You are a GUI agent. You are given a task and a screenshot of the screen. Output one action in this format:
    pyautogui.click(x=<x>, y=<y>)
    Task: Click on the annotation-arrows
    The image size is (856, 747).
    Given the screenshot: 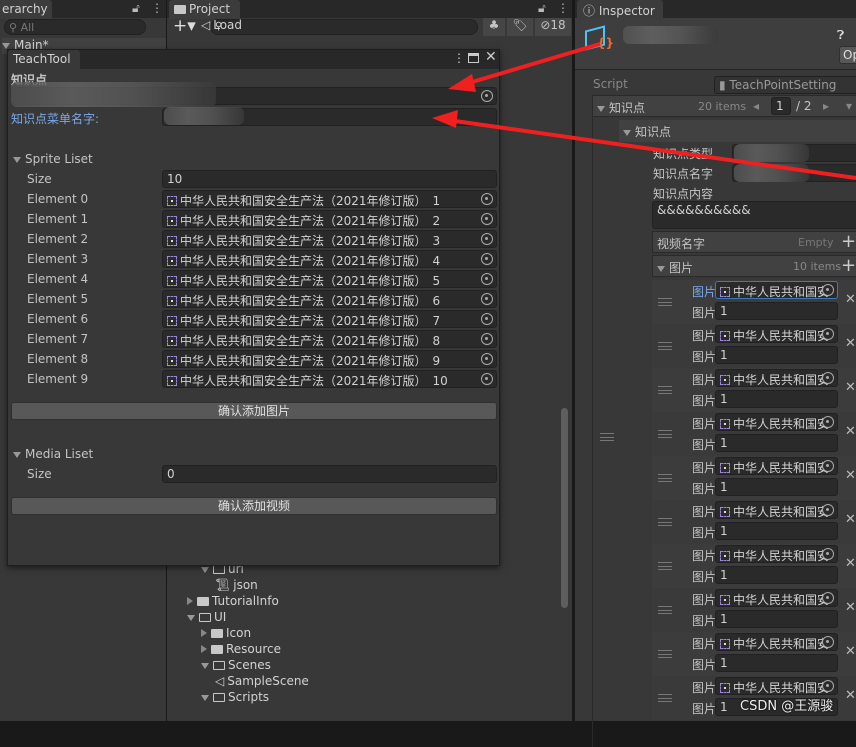 What is the action you would take?
    pyautogui.click(x=644, y=111)
    